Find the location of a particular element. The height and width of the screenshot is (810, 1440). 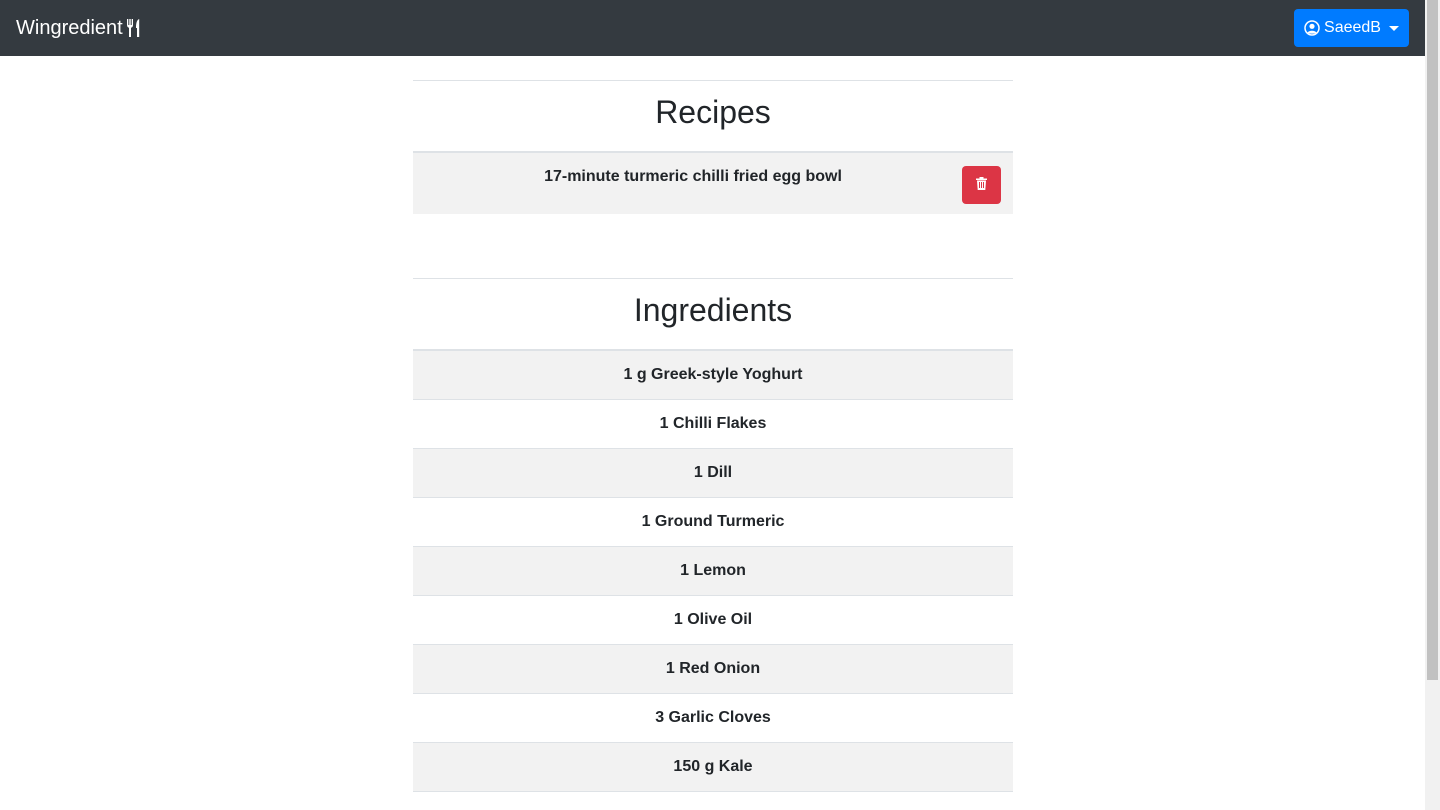

trash-icon is located at coordinates (981, 185).